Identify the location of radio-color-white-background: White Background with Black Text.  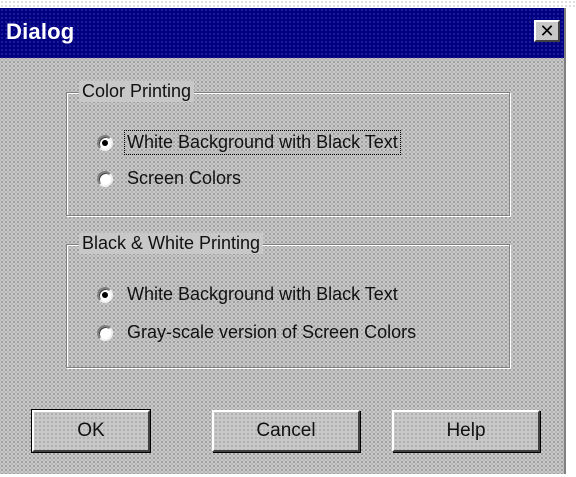
(249, 142).